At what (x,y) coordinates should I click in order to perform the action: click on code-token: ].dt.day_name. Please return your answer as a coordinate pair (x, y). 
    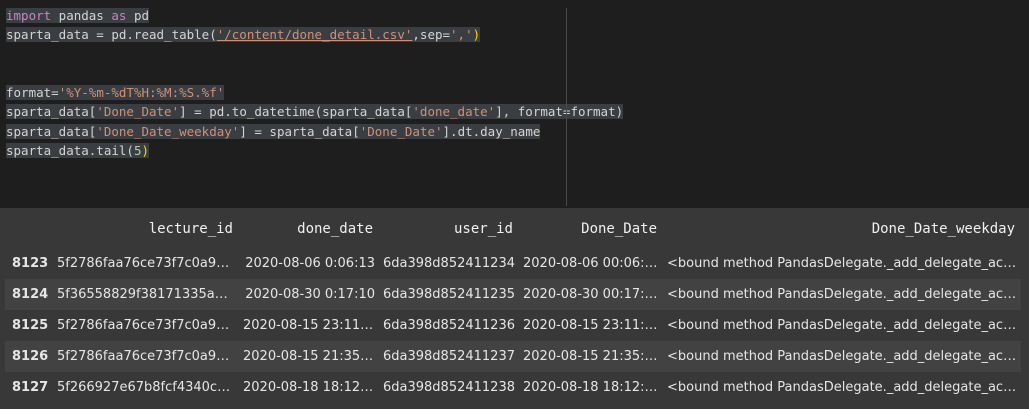
    Looking at the image, I should click on (491, 131).